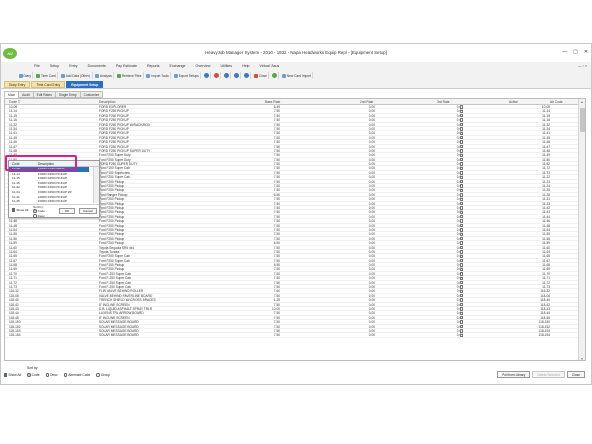 This screenshot has height=444, width=592. Describe the element at coordinates (582, 120) in the screenshot. I see `scroll-thumb` at that location.